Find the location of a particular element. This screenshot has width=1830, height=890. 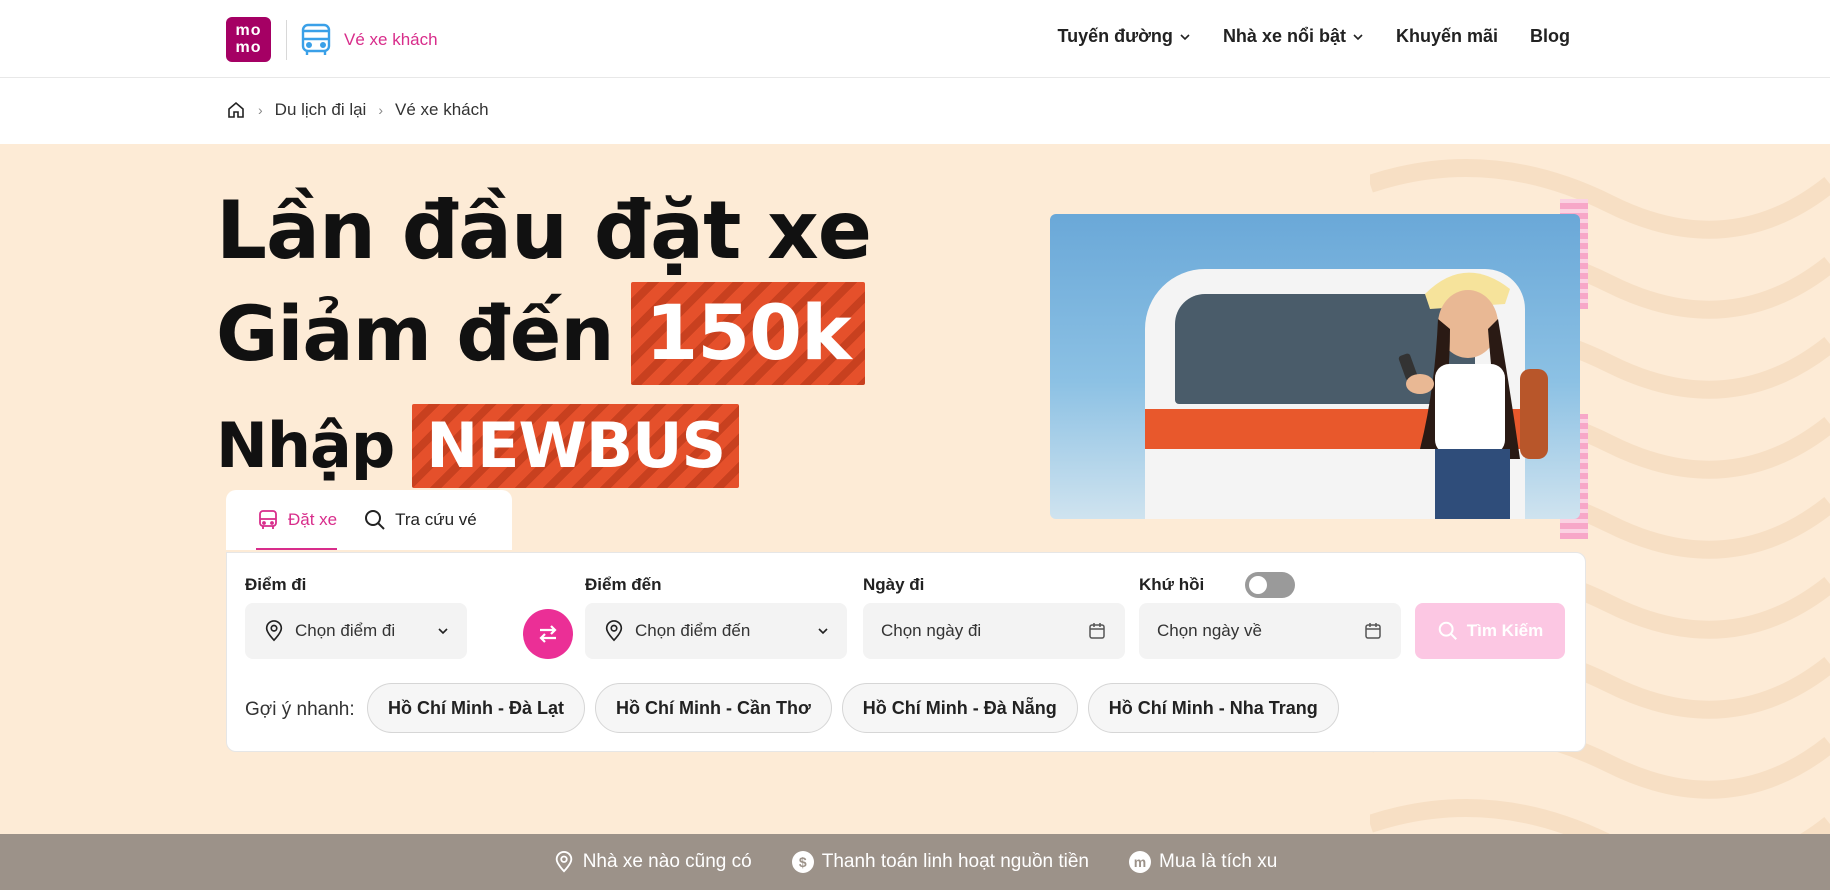

suggest-chip: Hồ Chí Minh - Cần Thơ is located at coordinates (713, 708).